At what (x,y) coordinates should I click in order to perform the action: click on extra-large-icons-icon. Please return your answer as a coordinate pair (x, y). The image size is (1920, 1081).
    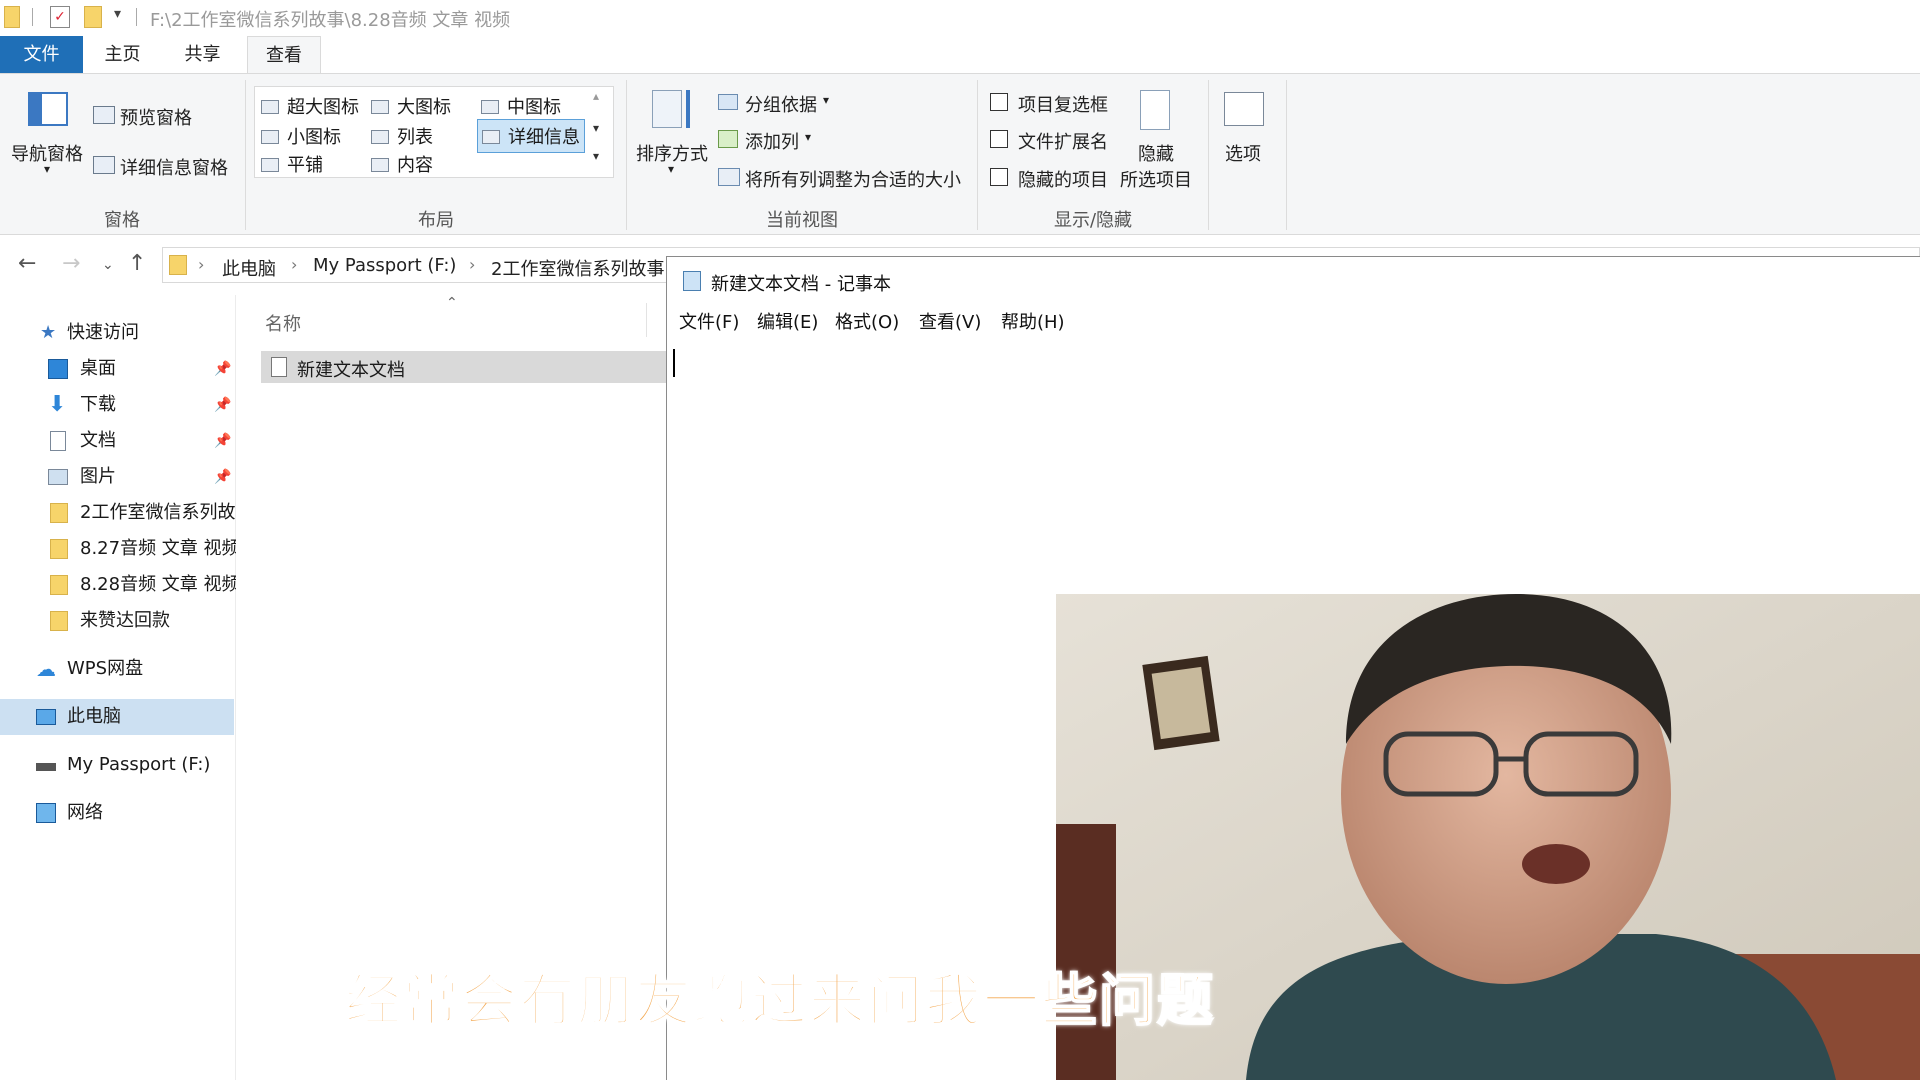
    Looking at the image, I should click on (270, 107).